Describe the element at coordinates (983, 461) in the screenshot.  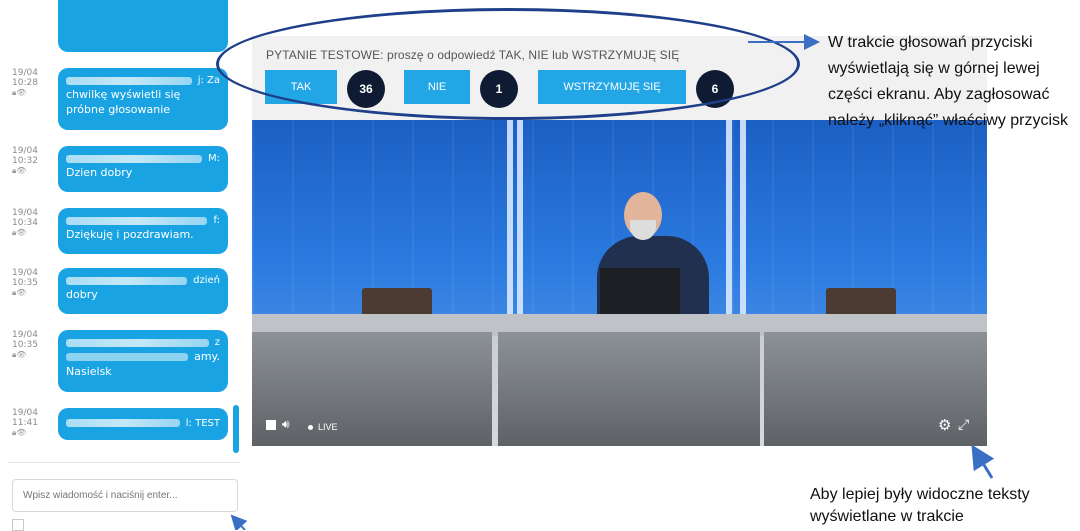
I see `arrow-to-fullscreen` at that location.